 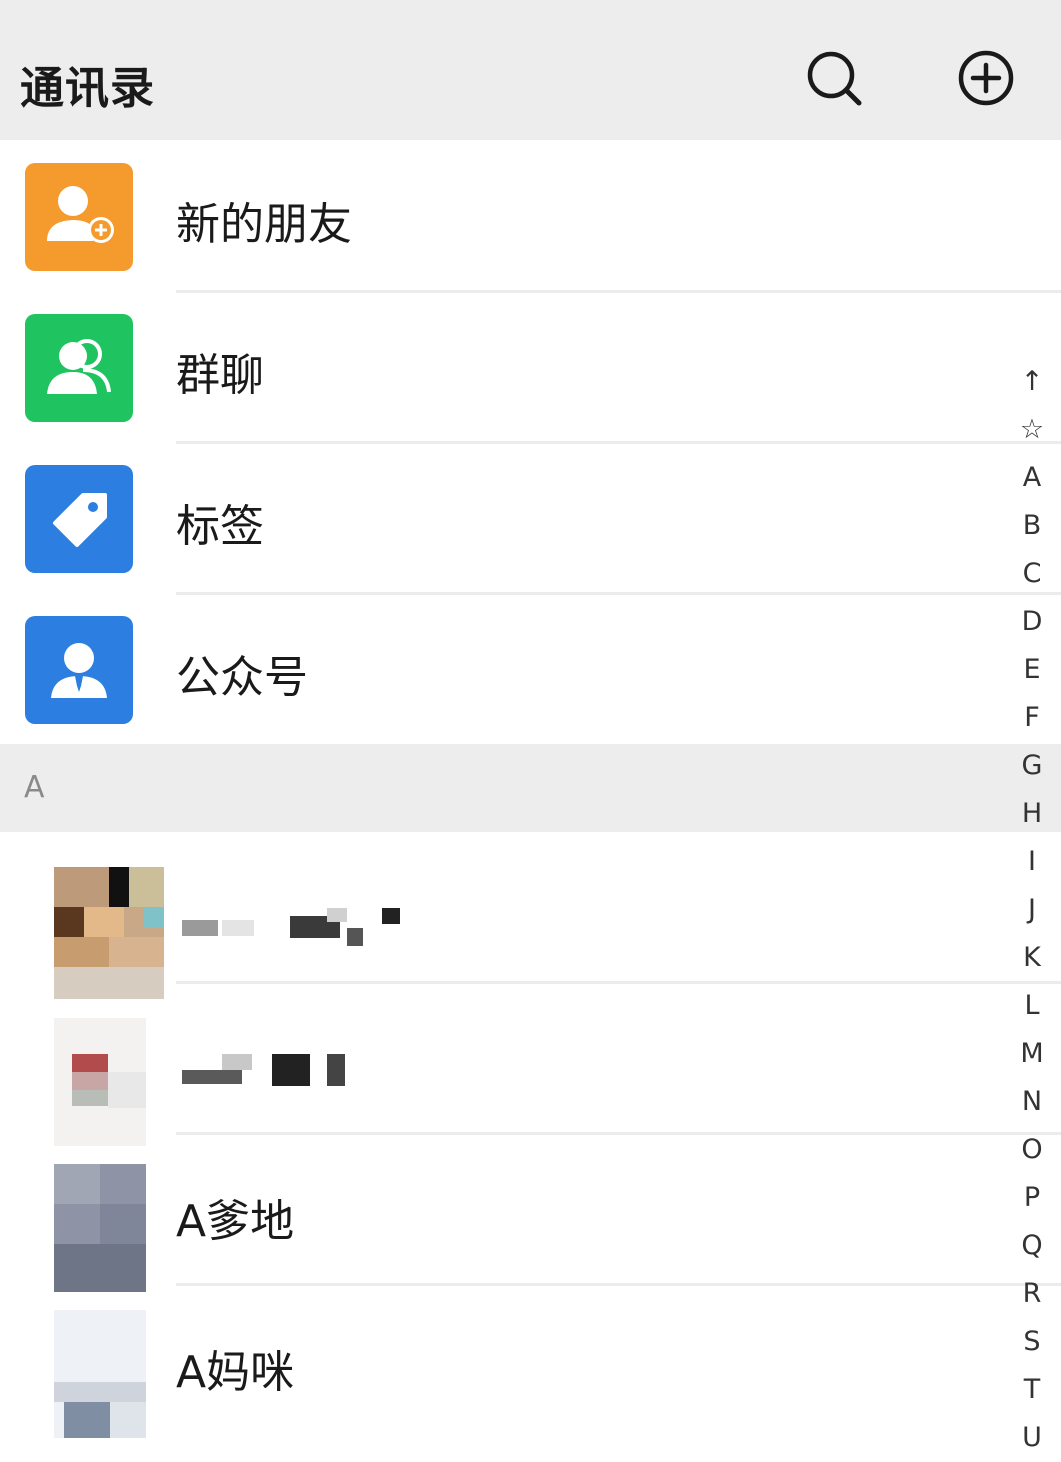 I want to click on index-letter: ☆, so click(x=1032, y=430).